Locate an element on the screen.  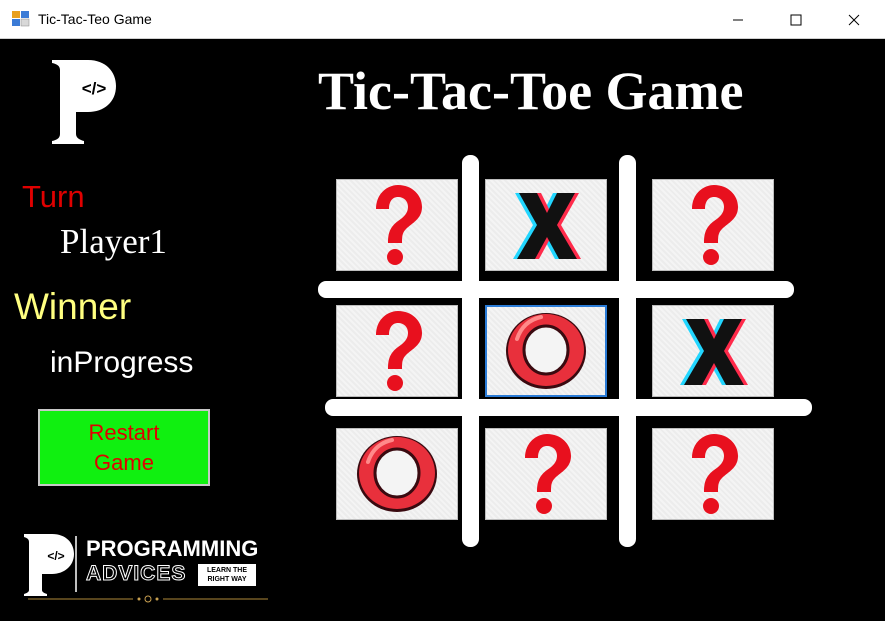
brand-subtitle: ADVICES is located at coordinates (136, 574).